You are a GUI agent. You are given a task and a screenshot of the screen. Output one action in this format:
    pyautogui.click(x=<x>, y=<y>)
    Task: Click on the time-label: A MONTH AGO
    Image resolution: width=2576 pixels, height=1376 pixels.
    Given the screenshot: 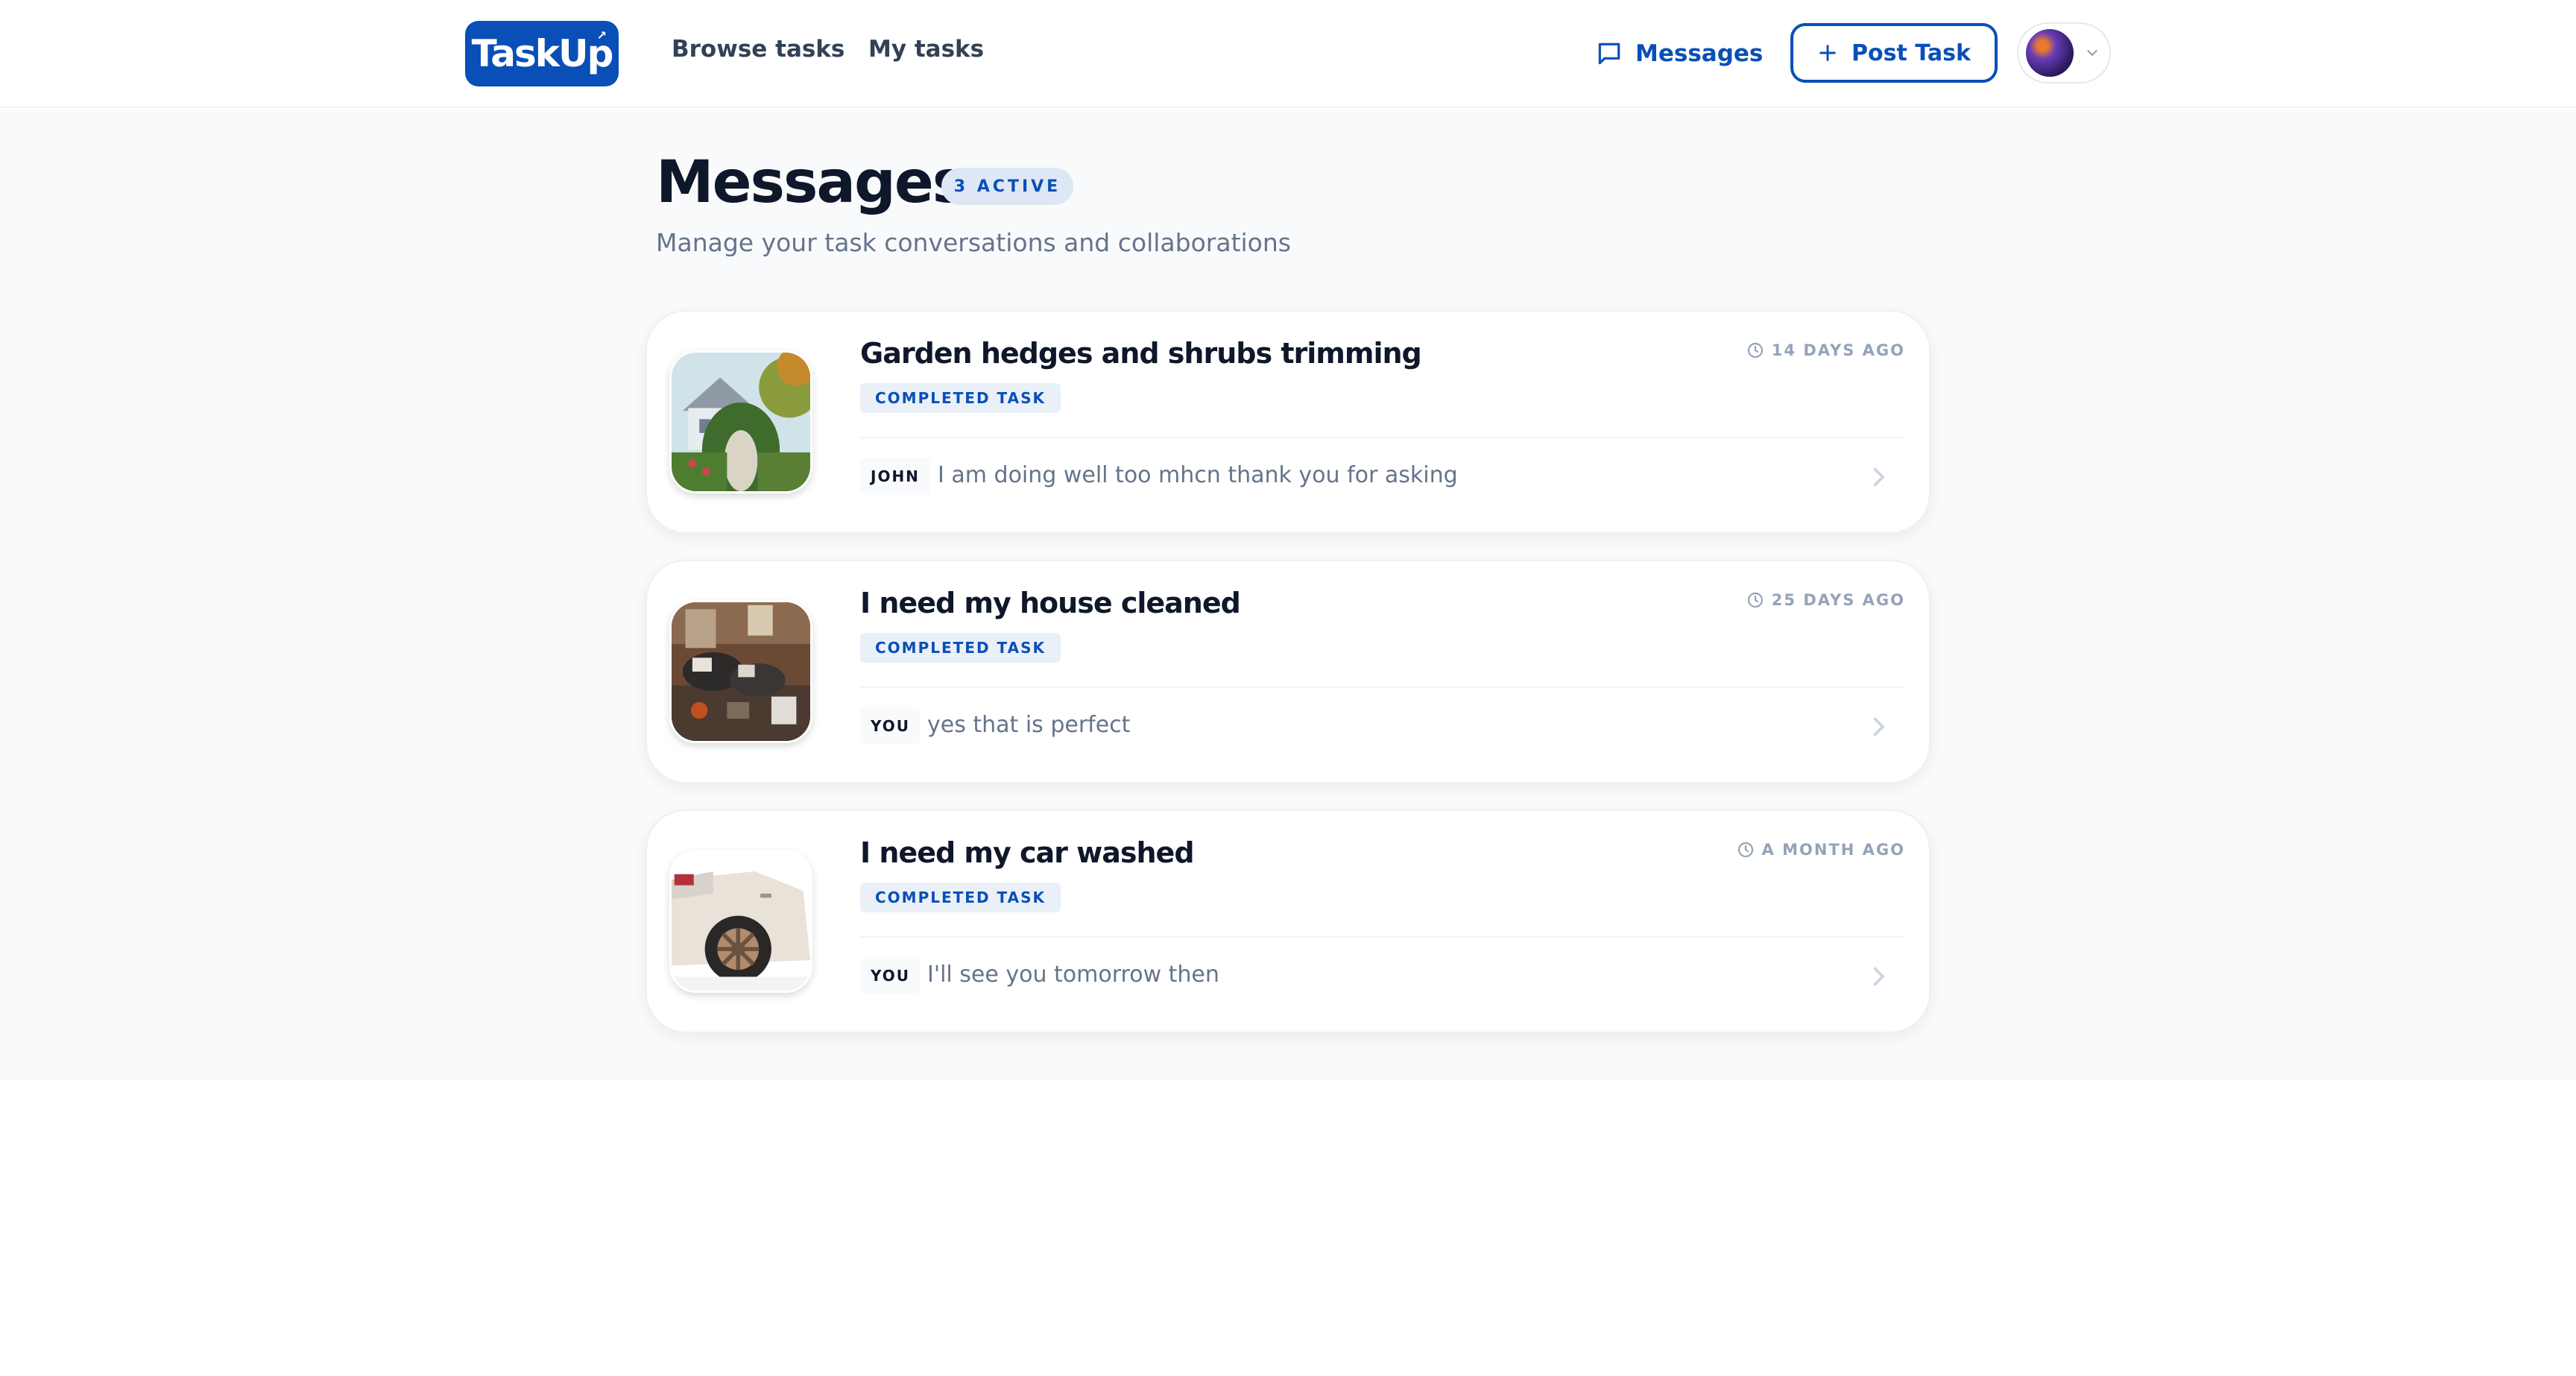 What is the action you would take?
    pyautogui.click(x=1833, y=850)
    